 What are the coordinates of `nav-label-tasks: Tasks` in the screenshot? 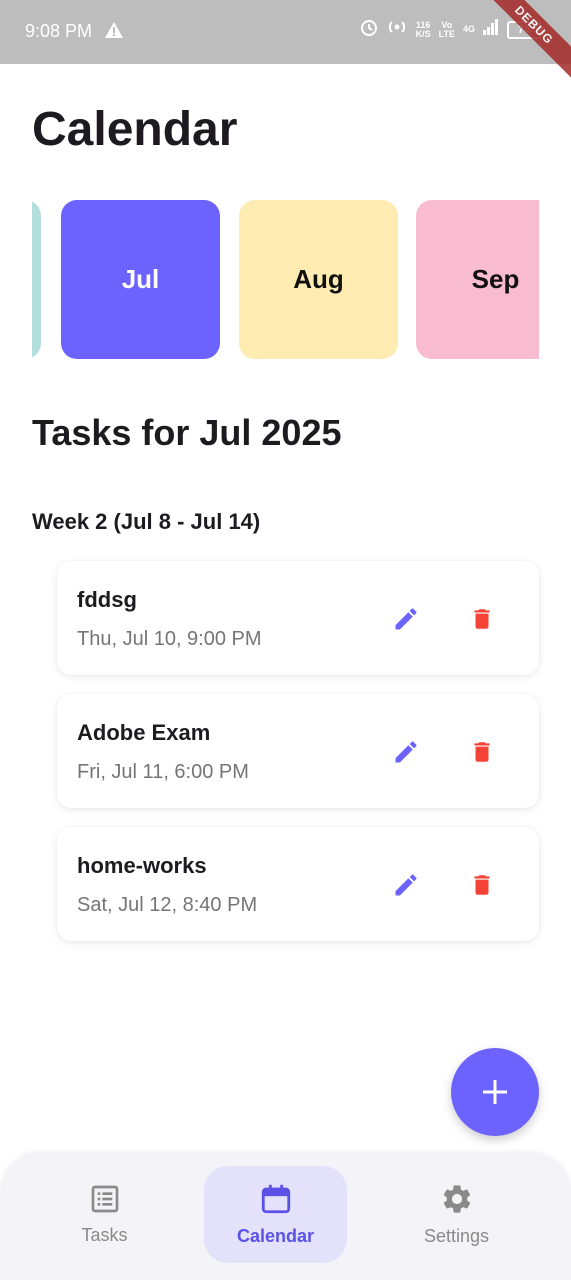 It's located at (104, 1235).